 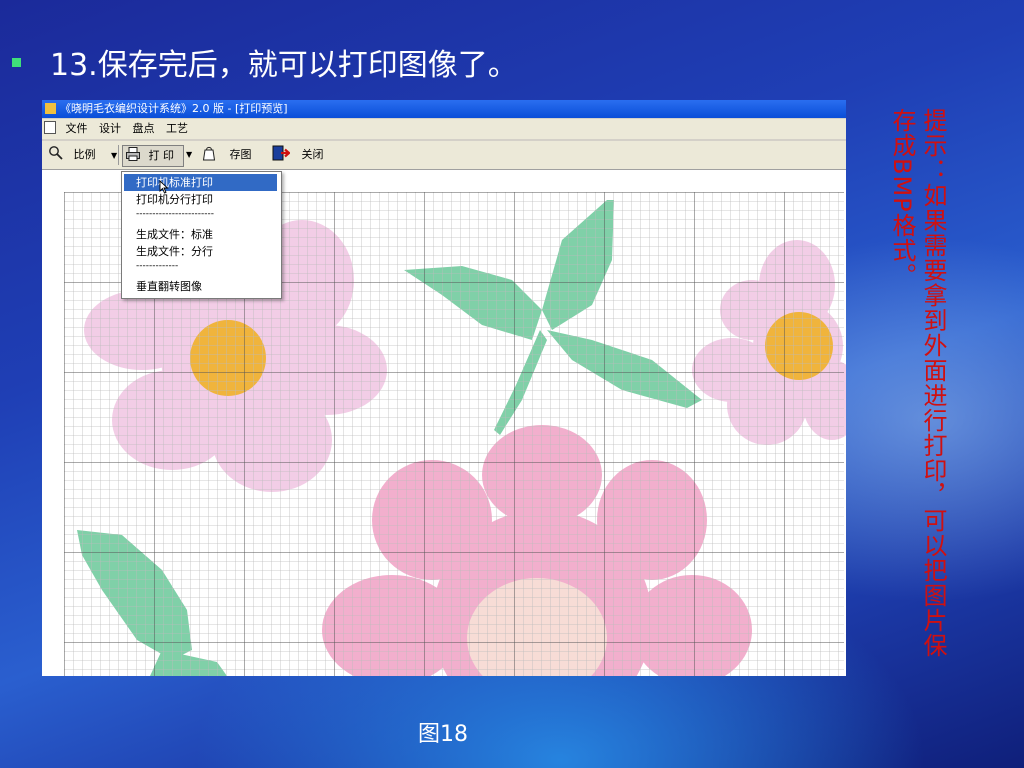 I want to click on exit-door-icon, so click(x=281, y=153).